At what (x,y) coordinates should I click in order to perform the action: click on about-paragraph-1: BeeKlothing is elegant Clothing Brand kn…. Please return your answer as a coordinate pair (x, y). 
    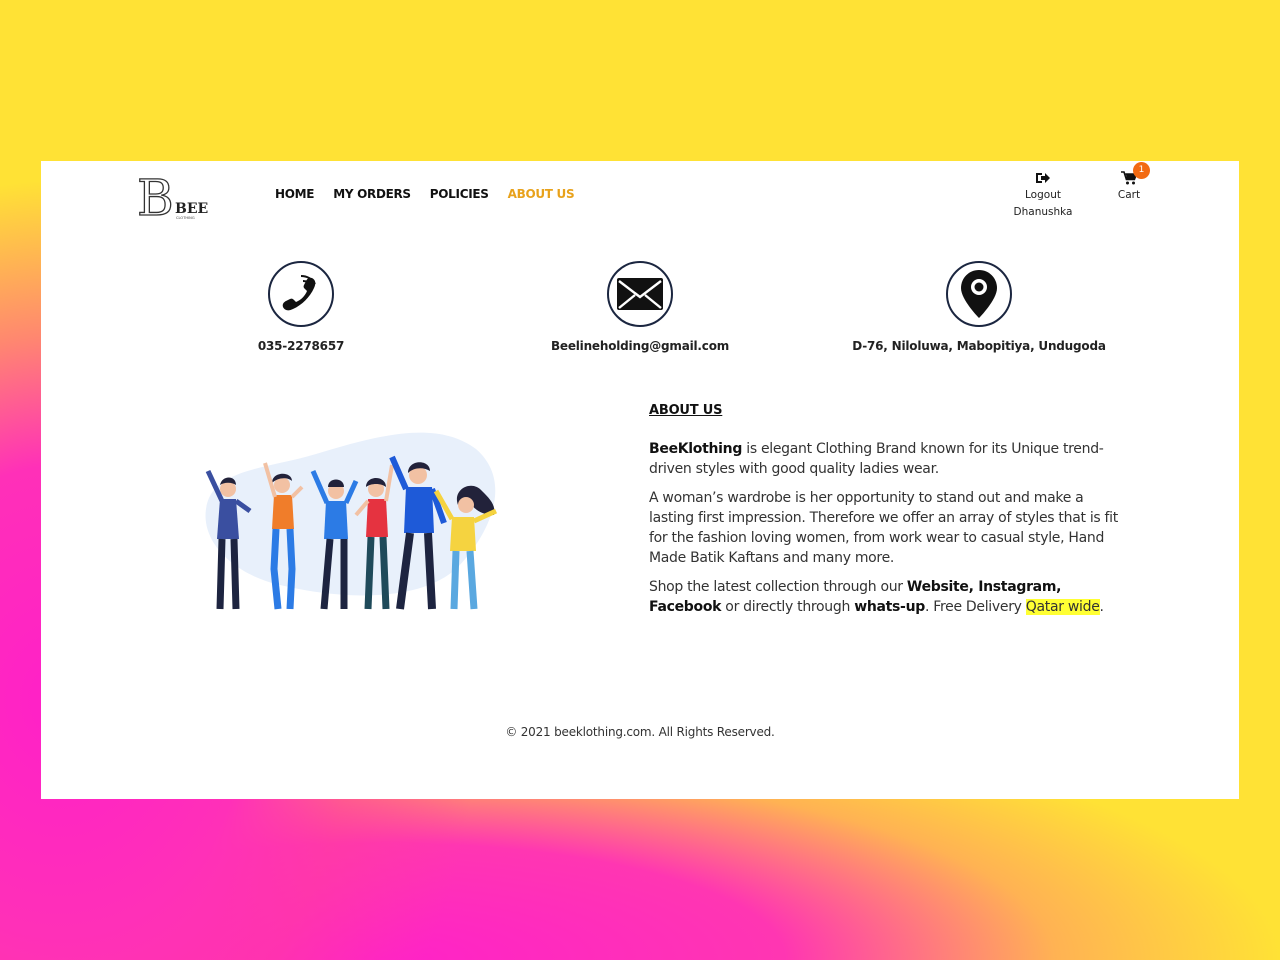
    Looking at the image, I should click on (884, 459).